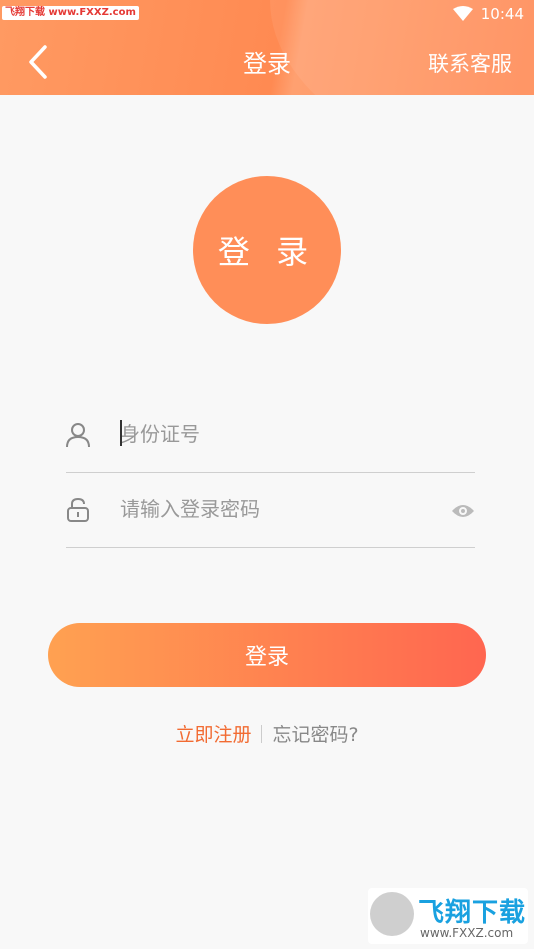 Image resolution: width=534 pixels, height=949 pixels. What do you see at coordinates (267, 733) in the screenshot?
I see `auth-links: 立即注册 忘记密码?` at bounding box center [267, 733].